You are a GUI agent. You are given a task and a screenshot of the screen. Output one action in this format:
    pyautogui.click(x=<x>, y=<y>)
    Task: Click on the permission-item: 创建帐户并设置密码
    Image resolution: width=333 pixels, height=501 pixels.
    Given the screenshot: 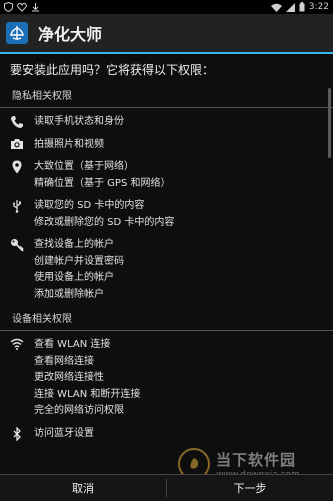 What is the action you would take?
    pyautogui.click(x=79, y=261)
    